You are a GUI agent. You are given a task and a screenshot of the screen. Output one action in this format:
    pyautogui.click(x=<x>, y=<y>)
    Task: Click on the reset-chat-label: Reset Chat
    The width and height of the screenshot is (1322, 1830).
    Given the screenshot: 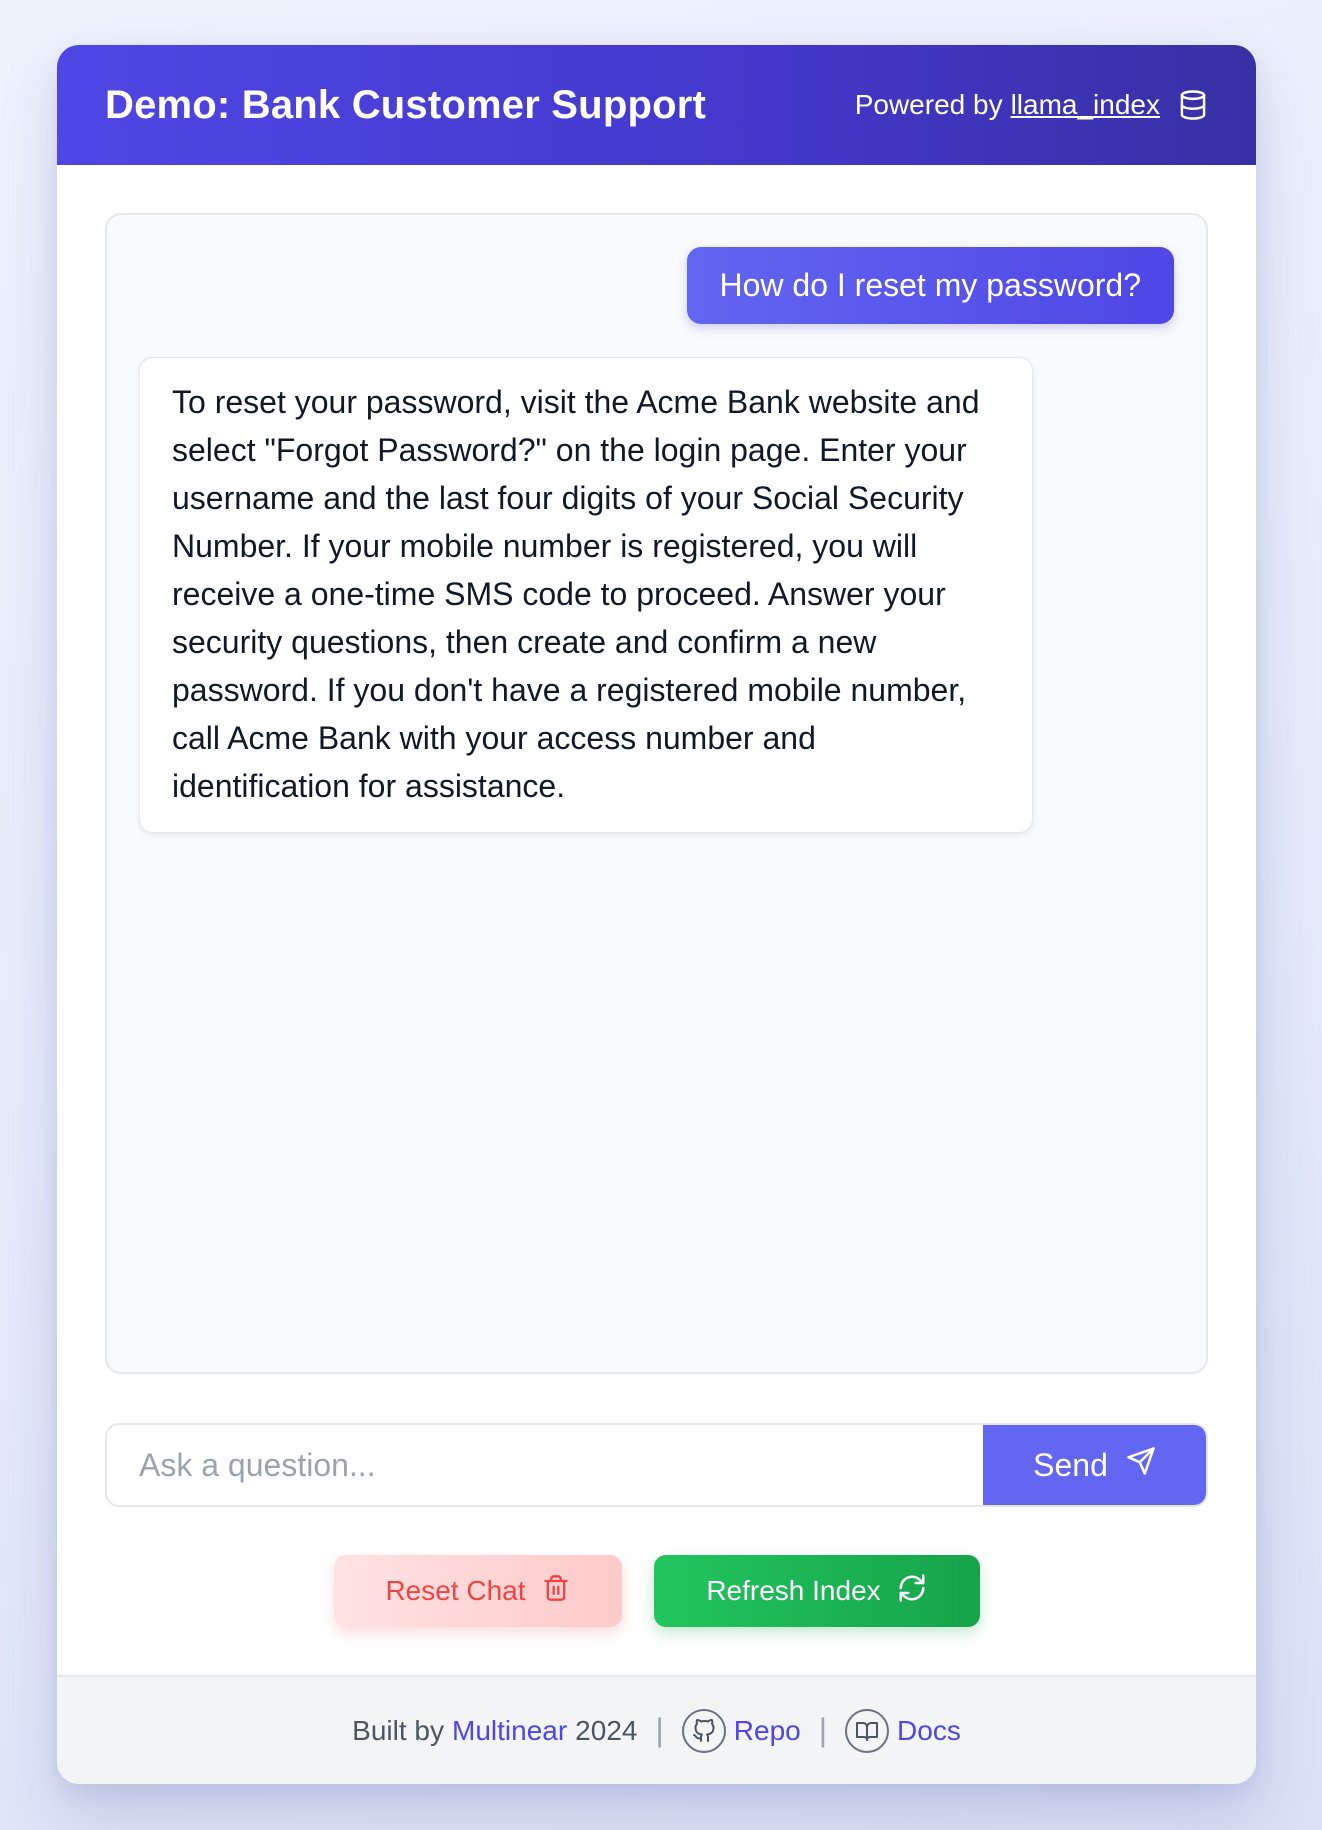 What is the action you would take?
    pyautogui.click(x=455, y=1590)
    